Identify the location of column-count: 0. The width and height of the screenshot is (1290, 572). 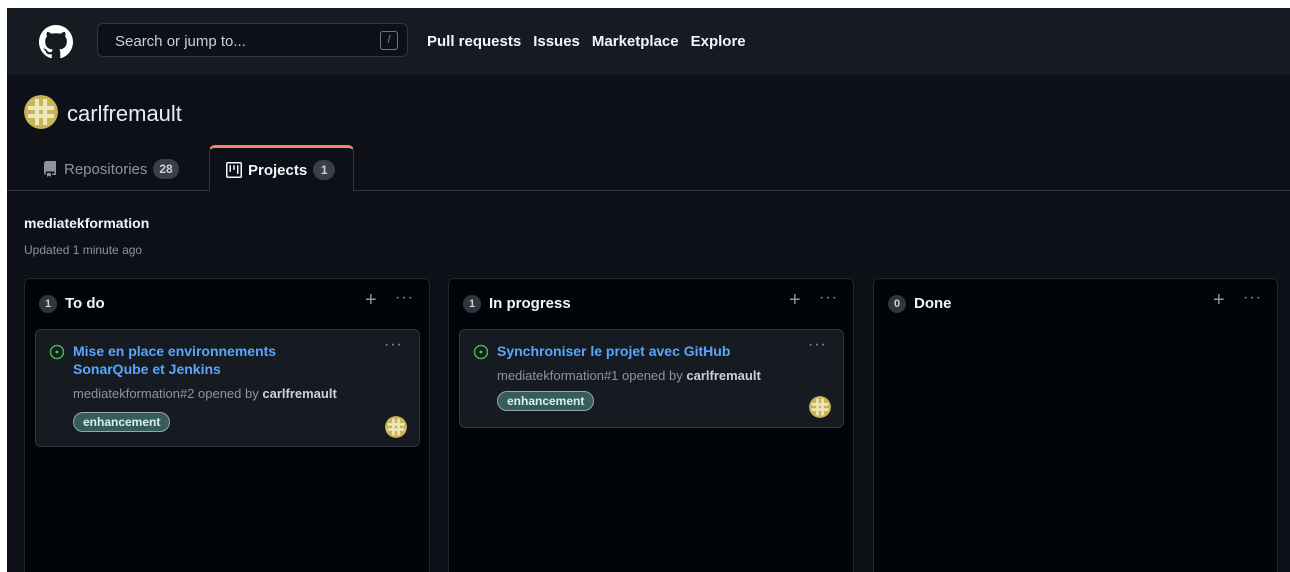
(897, 304).